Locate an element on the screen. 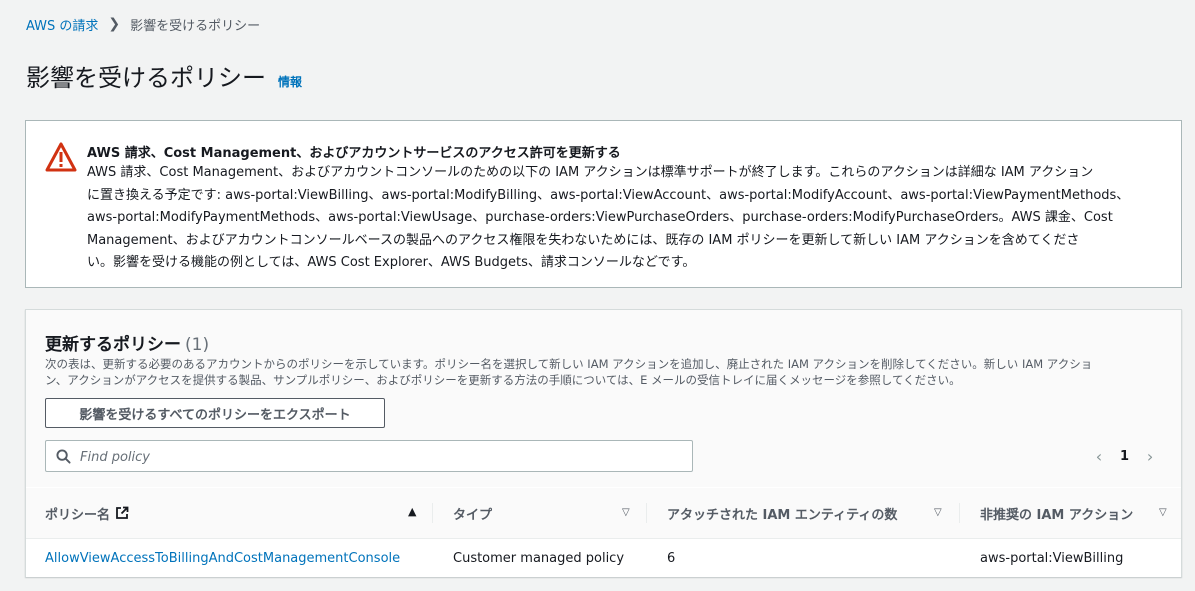  page-header: 影響を受けるポリシー 情報 is located at coordinates (164, 75).